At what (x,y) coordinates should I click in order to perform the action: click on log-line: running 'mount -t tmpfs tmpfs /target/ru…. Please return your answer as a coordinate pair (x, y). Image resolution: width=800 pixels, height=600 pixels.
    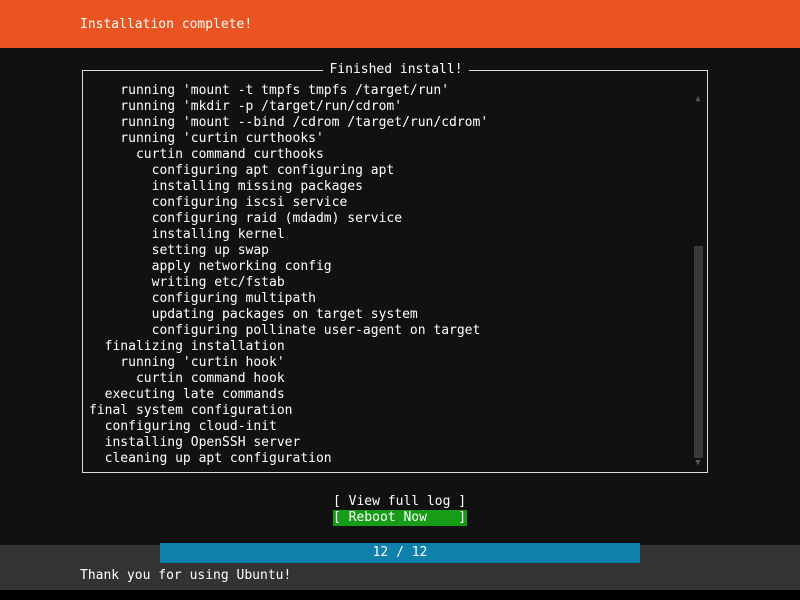
    Looking at the image, I should click on (269, 90).